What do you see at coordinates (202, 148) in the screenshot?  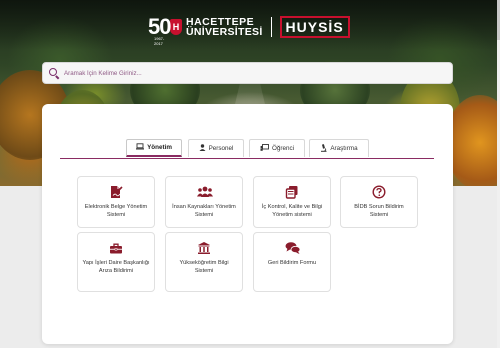 I see `person-icon` at bounding box center [202, 148].